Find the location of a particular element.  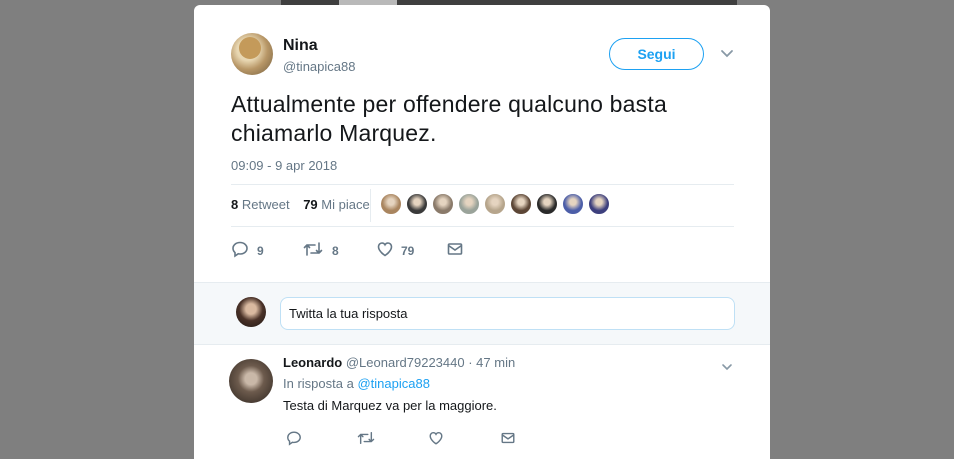

reply-time: · 47 min is located at coordinates (491, 362).